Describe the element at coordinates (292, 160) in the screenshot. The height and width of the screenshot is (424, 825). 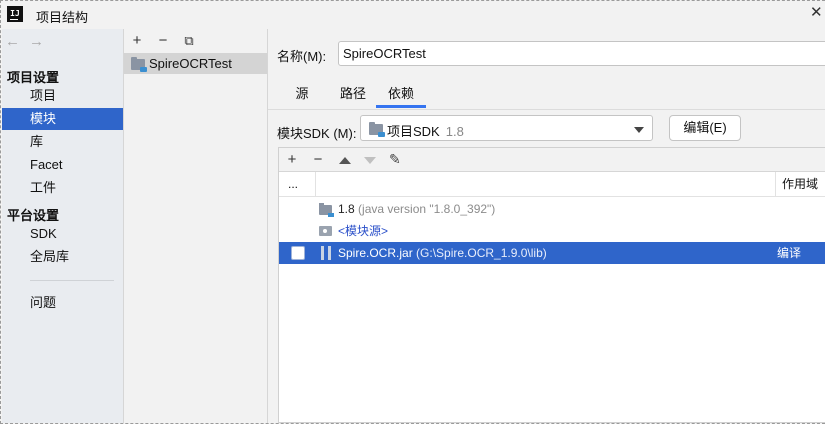
I see `add-dependency-button: +` at that location.